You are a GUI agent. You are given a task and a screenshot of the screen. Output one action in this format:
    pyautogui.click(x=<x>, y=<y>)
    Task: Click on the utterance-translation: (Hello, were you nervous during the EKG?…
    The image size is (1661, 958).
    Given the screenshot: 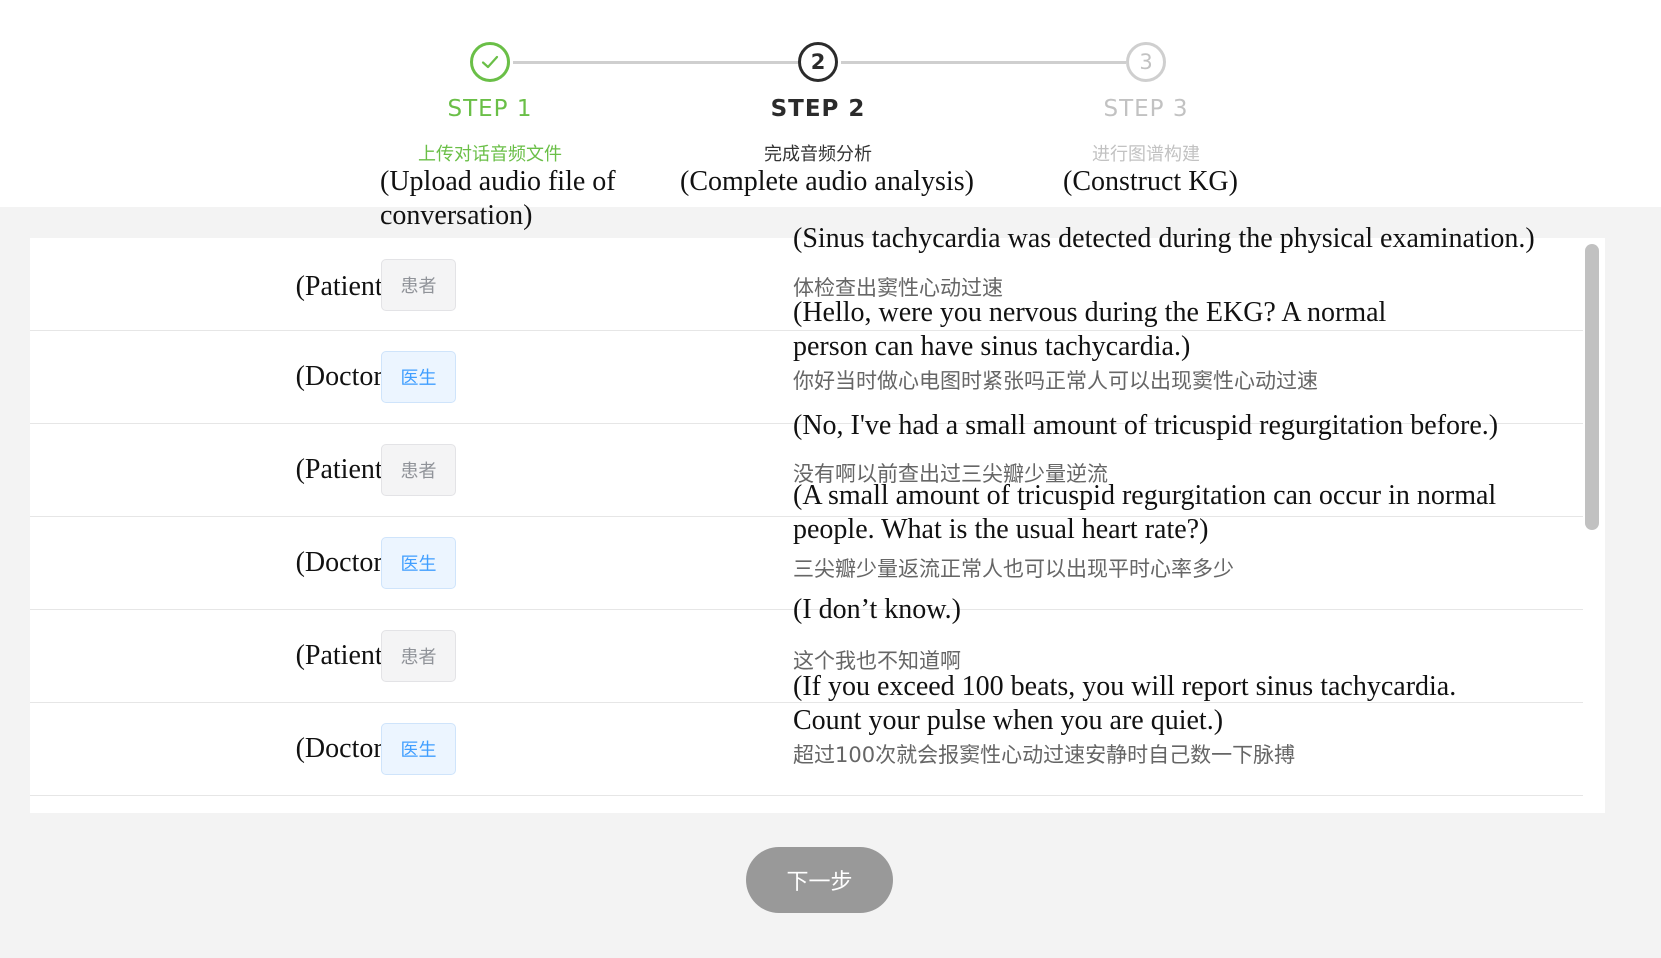 What is the action you would take?
    pyautogui.click(x=1090, y=312)
    